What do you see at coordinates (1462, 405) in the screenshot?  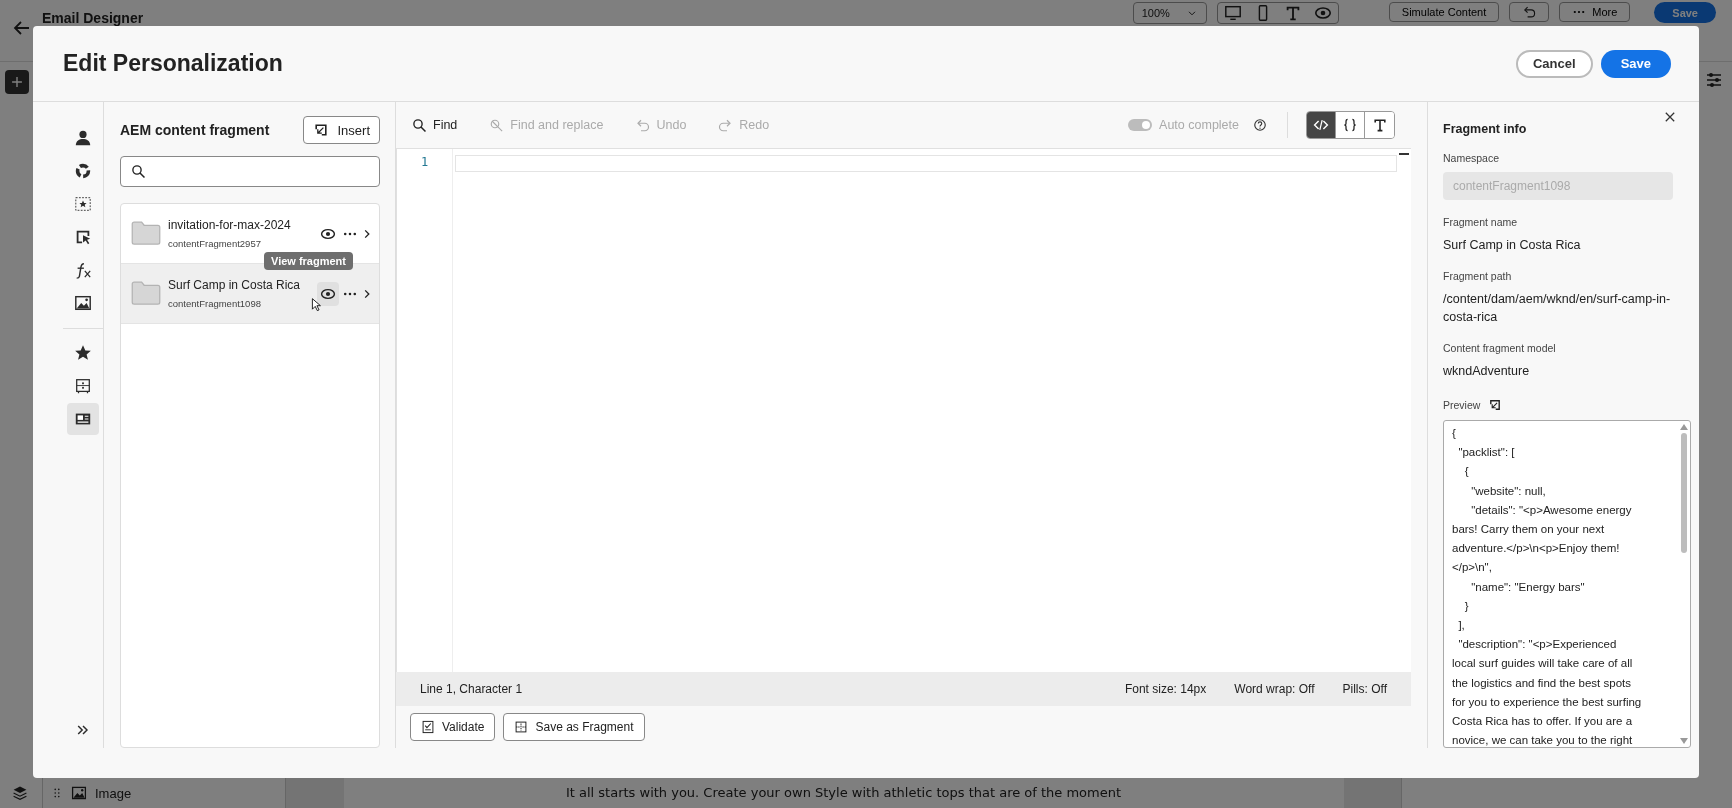 I see `field-label: Preview` at bounding box center [1462, 405].